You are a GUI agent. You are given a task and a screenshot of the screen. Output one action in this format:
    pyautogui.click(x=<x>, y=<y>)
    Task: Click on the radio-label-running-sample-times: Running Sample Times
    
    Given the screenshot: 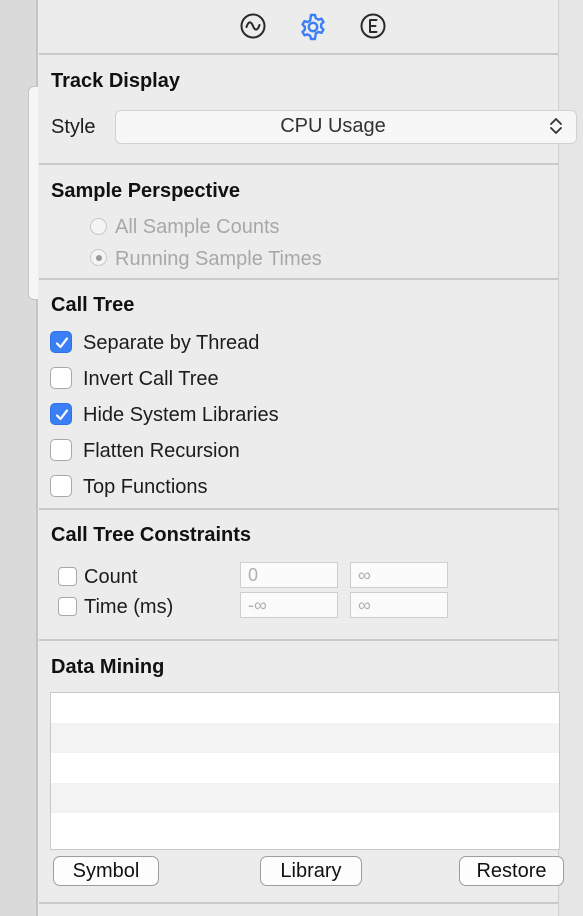 What is the action you would take?
    pyautogui.click(x=218, y=259)
    